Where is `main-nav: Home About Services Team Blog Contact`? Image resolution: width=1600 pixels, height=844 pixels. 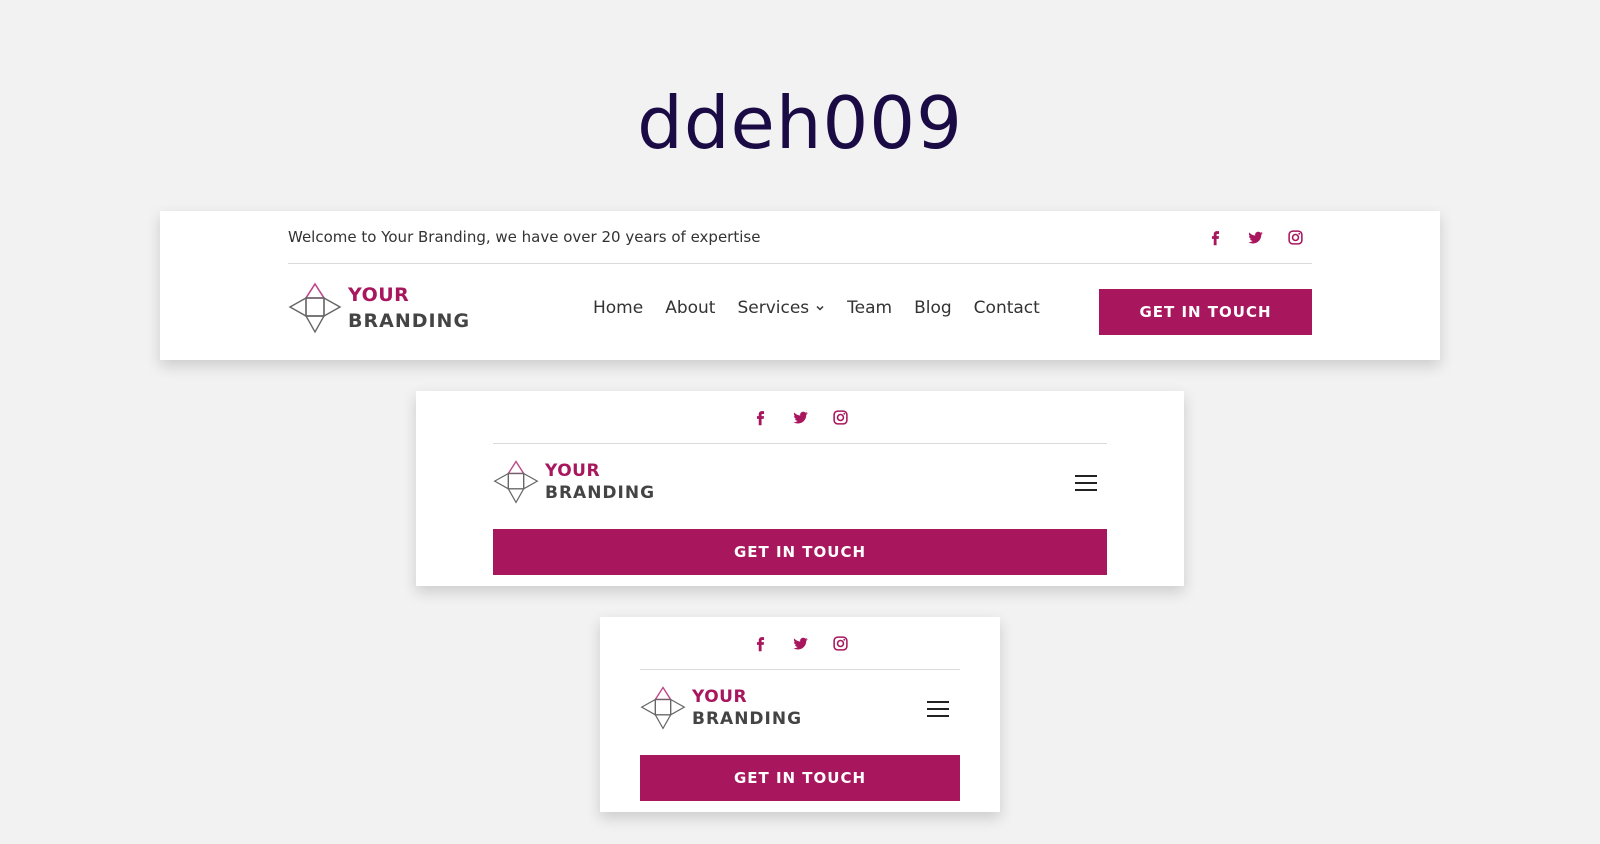
main-nav: Home About Services Team Blog Contact is located at coordinates (816, 308).